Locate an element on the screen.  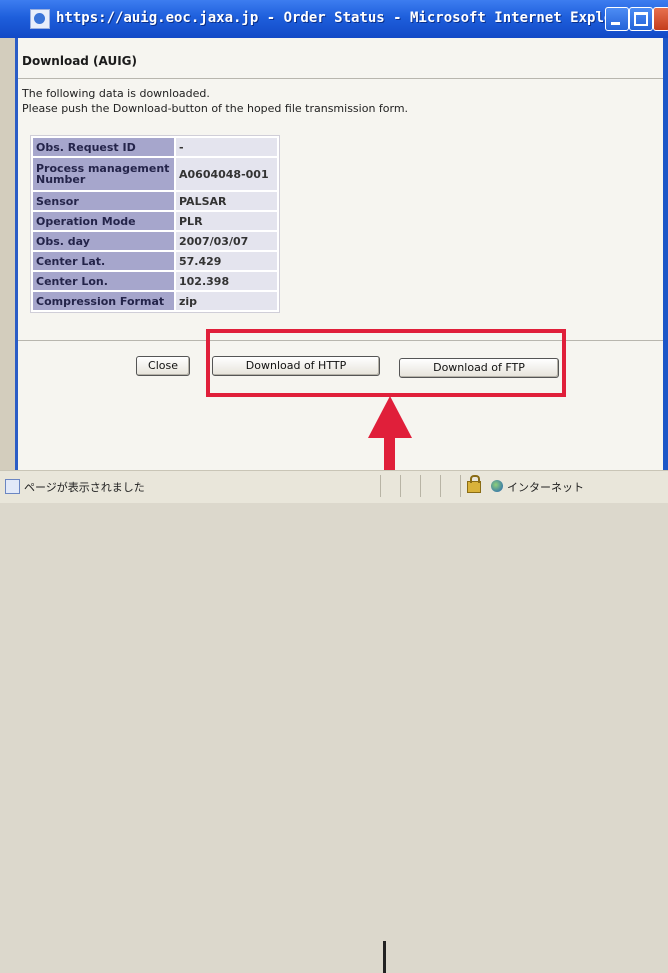
row-label: Center Lon. is located at coordinates (103, 281).